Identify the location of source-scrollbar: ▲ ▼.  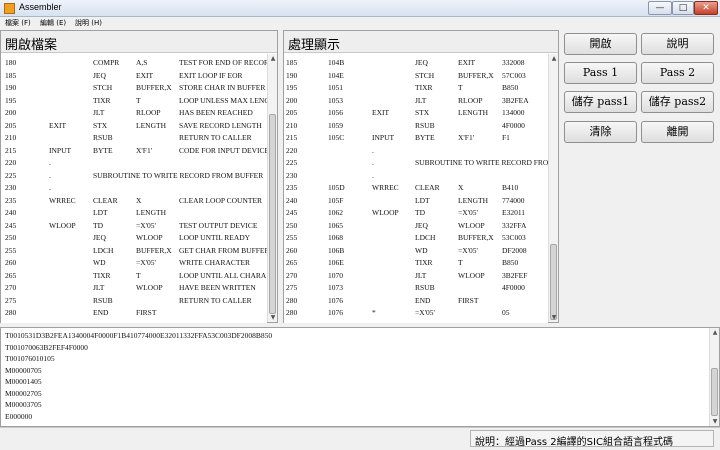
(272, 188).